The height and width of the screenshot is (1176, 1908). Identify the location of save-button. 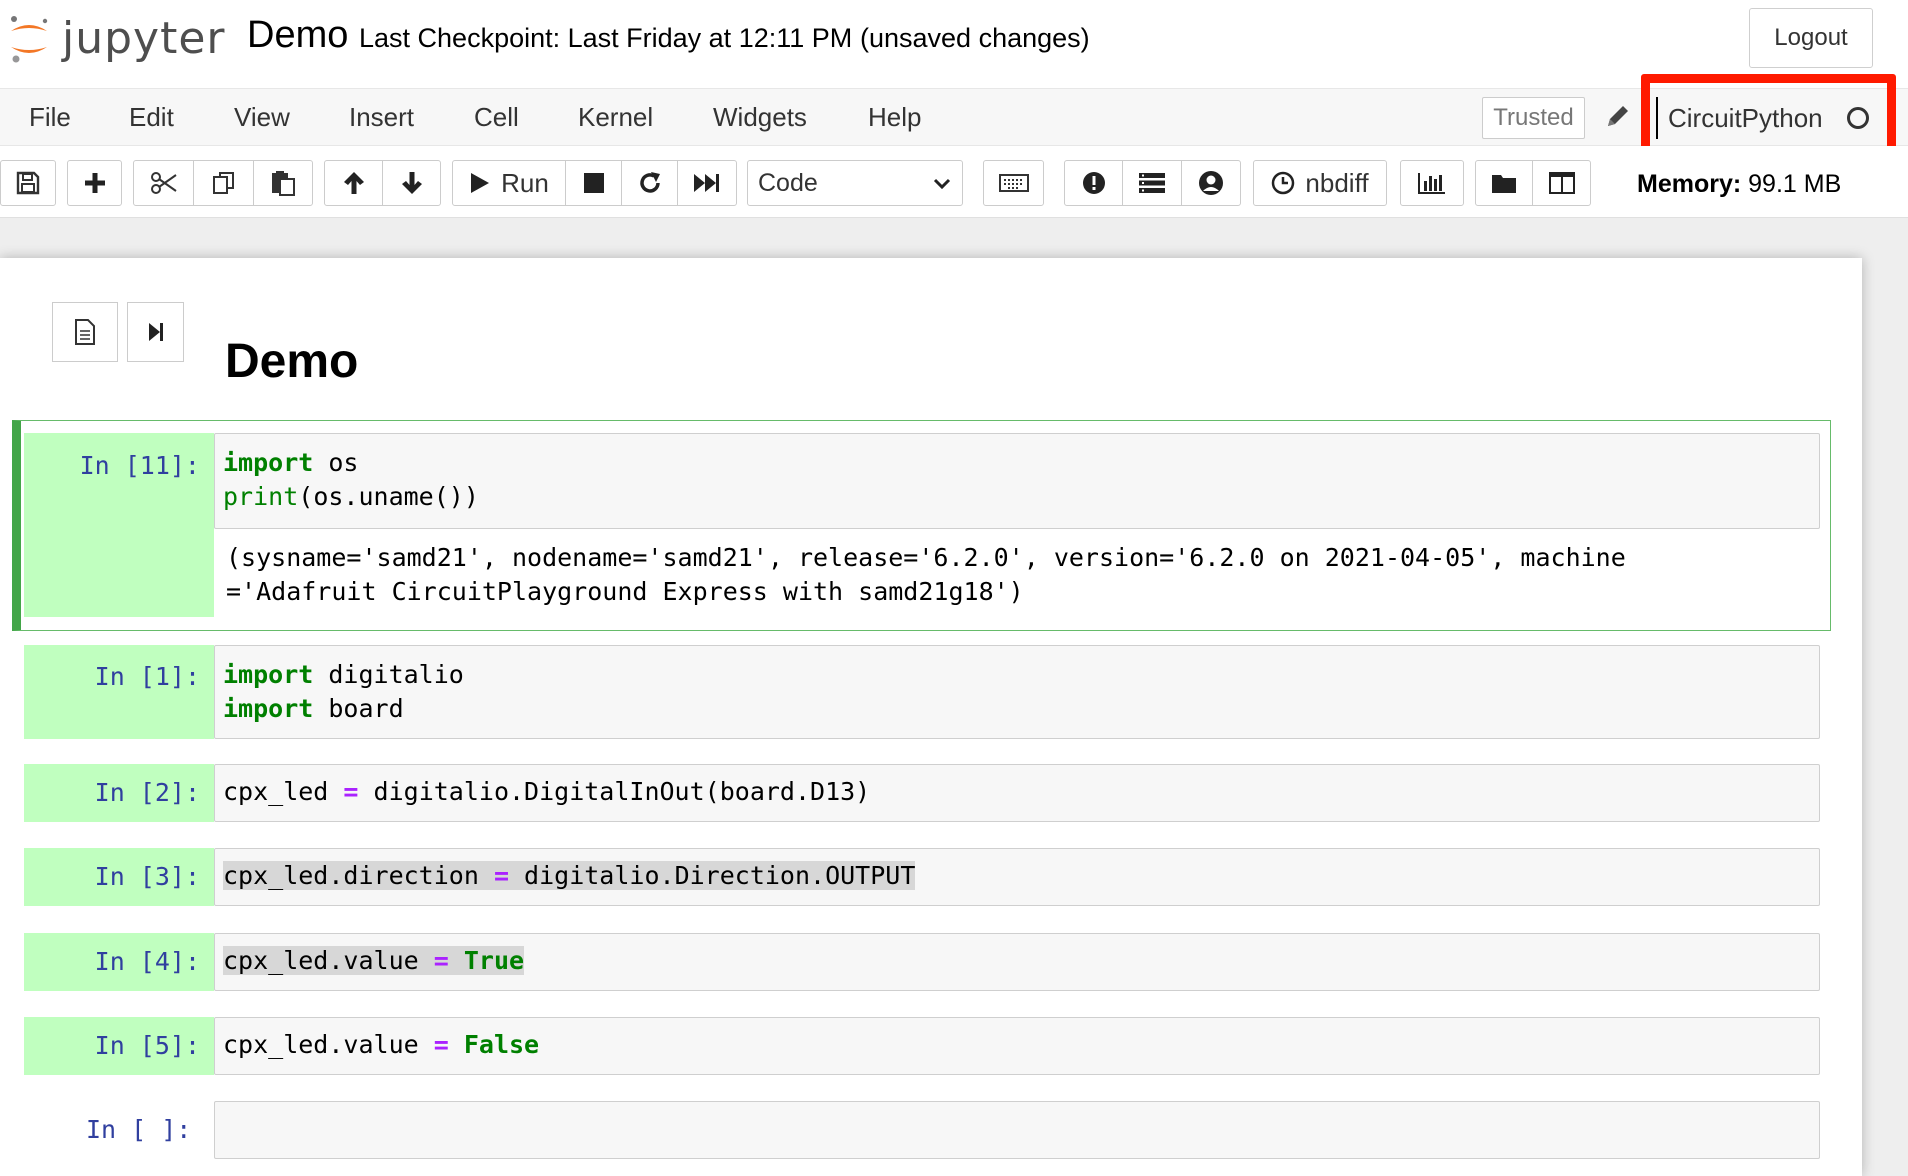
(28, 183).